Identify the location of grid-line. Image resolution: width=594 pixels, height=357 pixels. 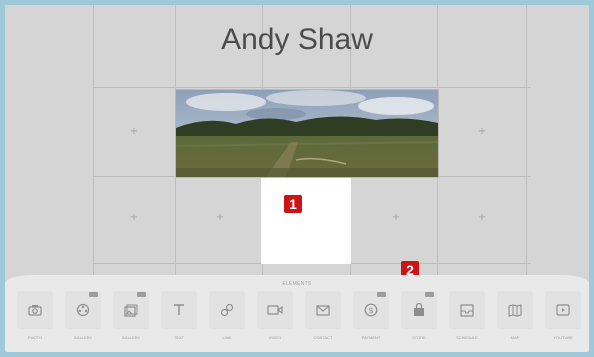
(312, 87).